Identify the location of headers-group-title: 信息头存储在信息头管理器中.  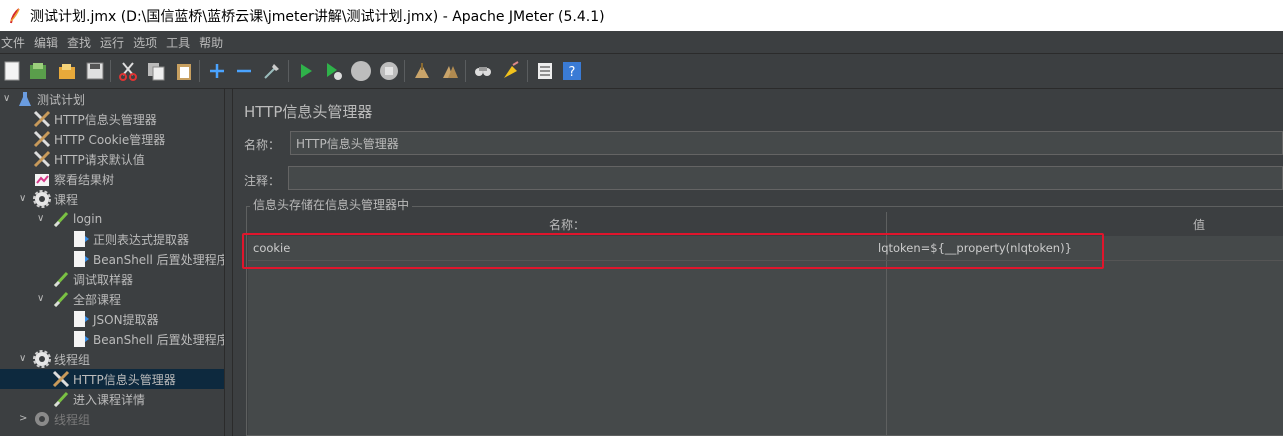
(331, 204).